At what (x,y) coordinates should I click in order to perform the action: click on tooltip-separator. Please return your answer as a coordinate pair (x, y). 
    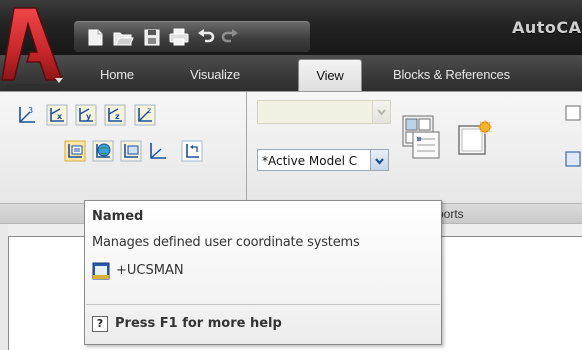
    Looking at the image, I should click on (263, 304).